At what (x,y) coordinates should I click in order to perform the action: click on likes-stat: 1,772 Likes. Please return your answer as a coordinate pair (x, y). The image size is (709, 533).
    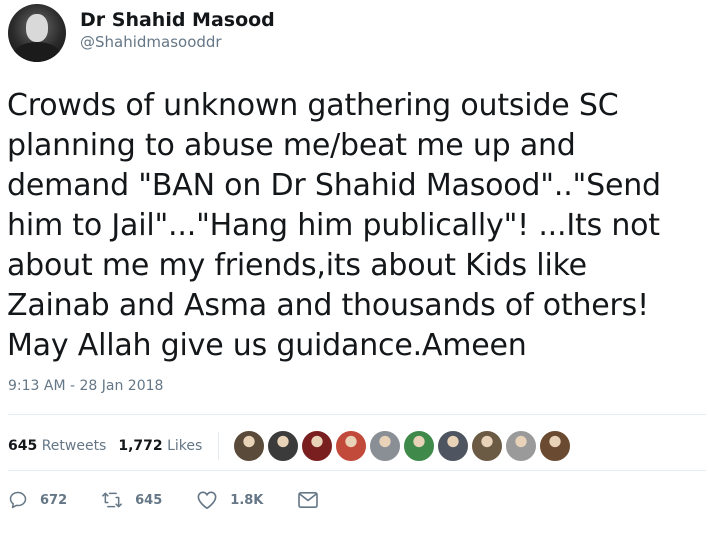
    Looking at the image, I should click on (160, 446).